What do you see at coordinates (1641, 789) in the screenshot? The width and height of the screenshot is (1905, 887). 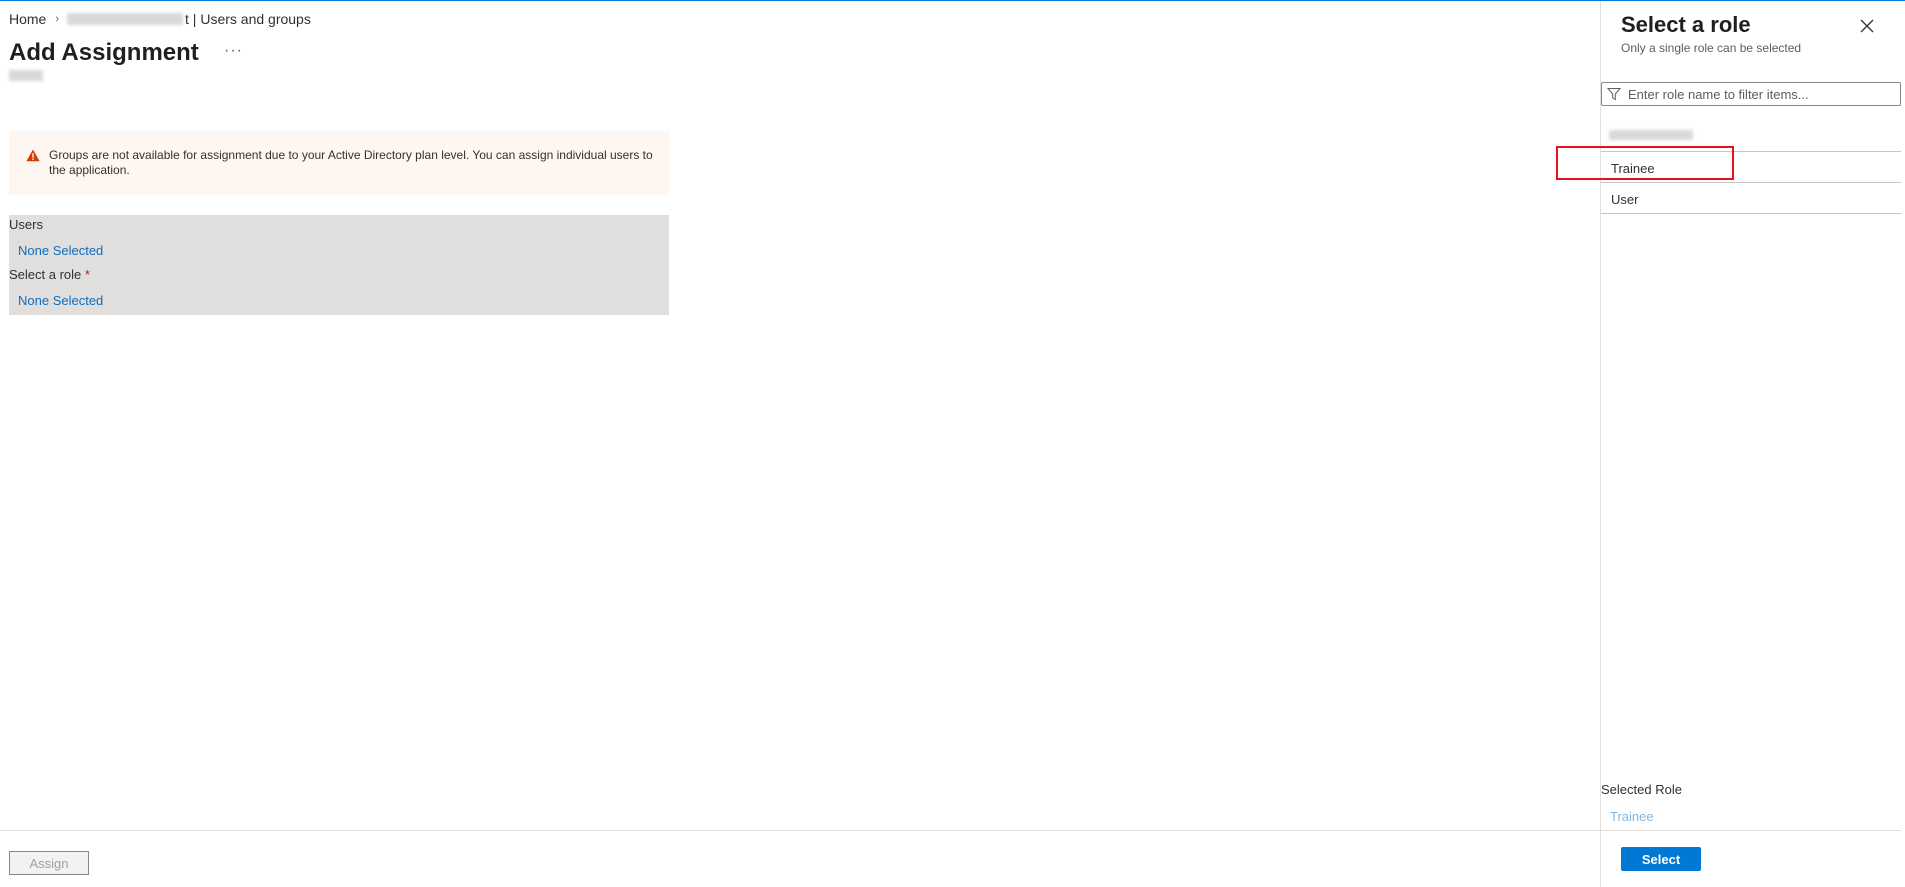 I see `selected-role-label: Selected Role` at bounding box center [1641, 789].